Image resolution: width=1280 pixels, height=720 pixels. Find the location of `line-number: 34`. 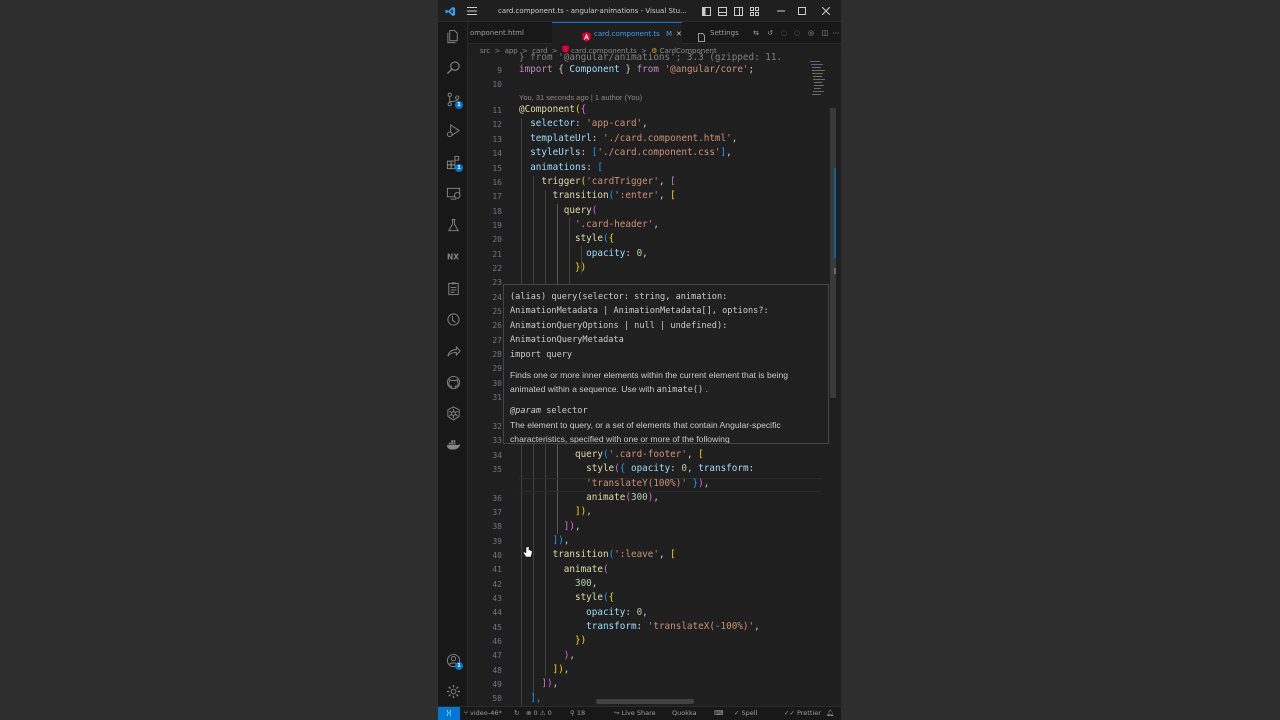

line-number: 34 is located at coordinates (497, 455).